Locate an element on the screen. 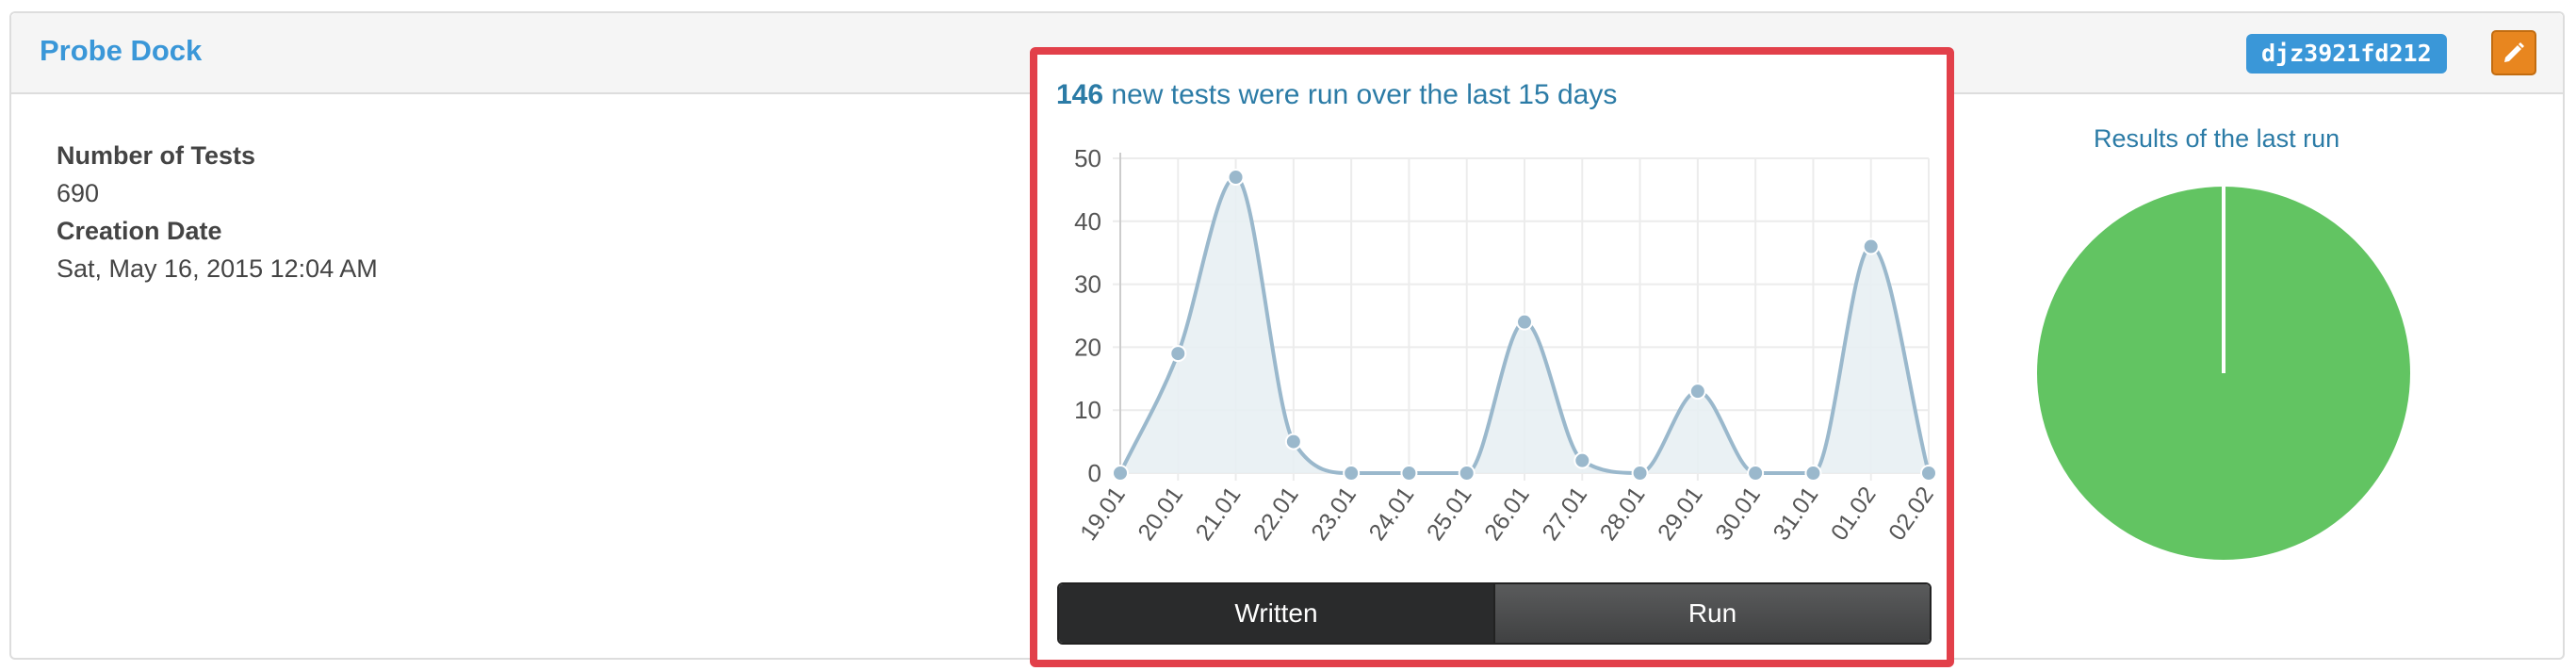 The image size is (2576, 671). x-tick-label: 02.02 is located at coordinates (1911, 513).